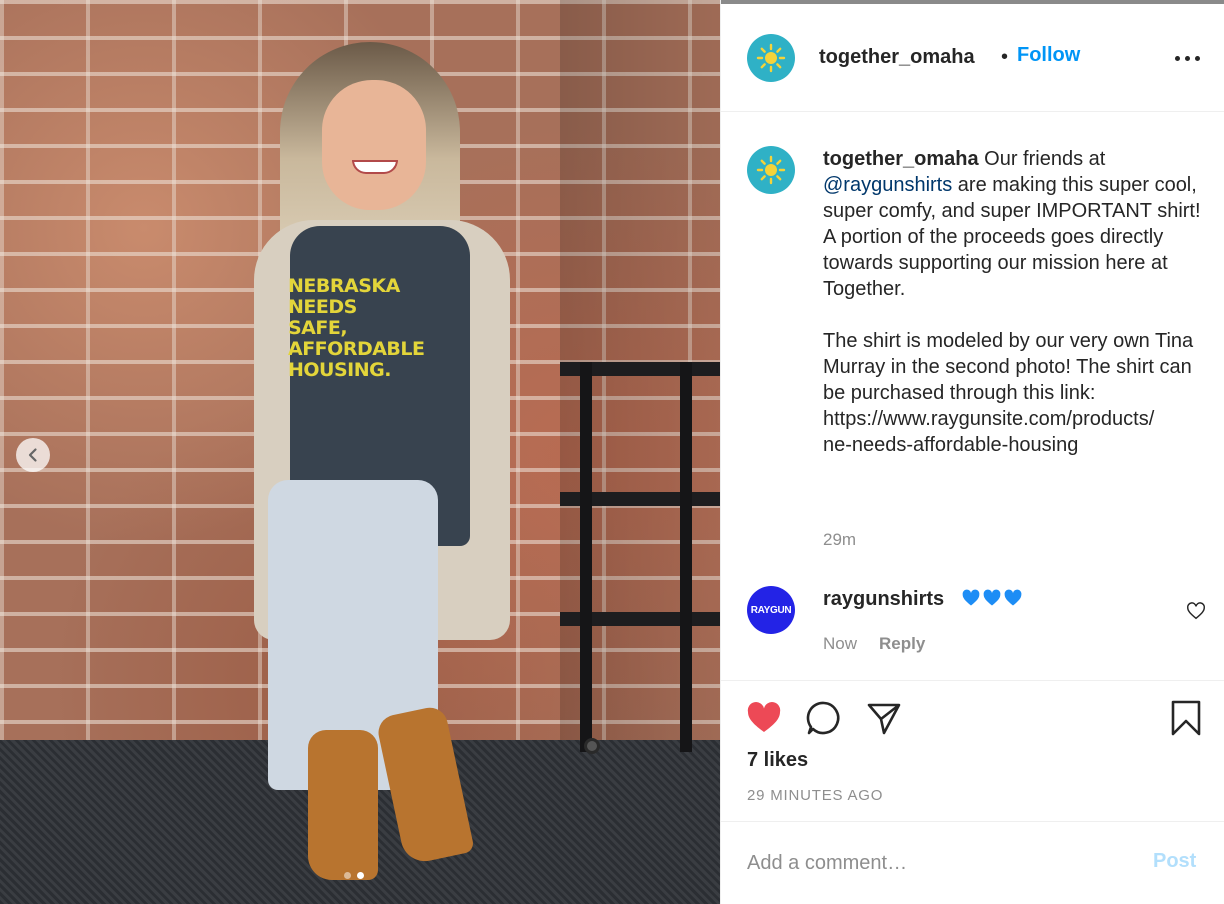 The width and height of the screenshot is (1224, 904). I want to click on chevron-left-icon, so click(32, 455).